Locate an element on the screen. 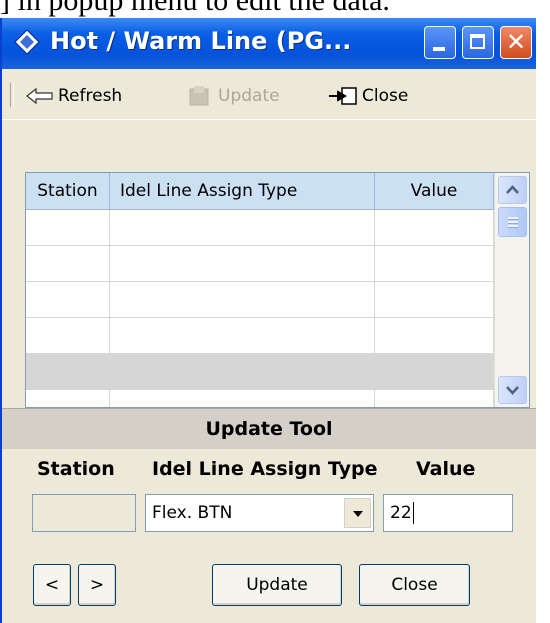 The image size is (550, 623). close-window-button: ✕ is located at coordinates (516, 42).